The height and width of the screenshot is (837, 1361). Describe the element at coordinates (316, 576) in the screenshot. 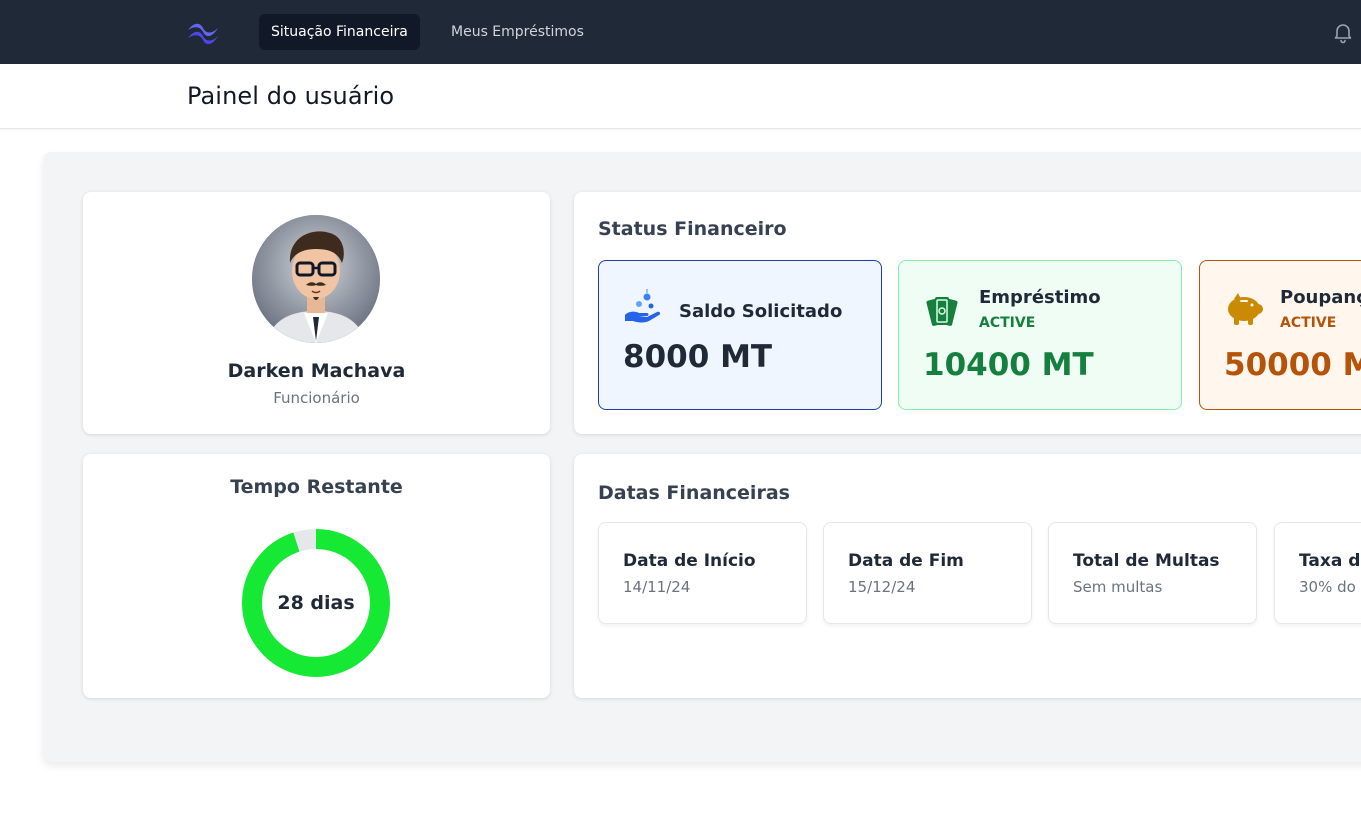

I see `time-remaining-card: Tempo Restante 28 dias` at that location.